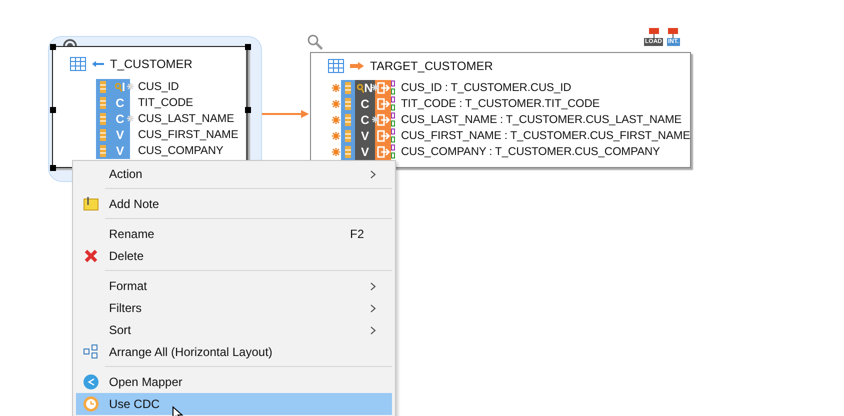  Describe the element at coordinates (234, 286) in the screenshot. I see `menu-item: Format` at that location.